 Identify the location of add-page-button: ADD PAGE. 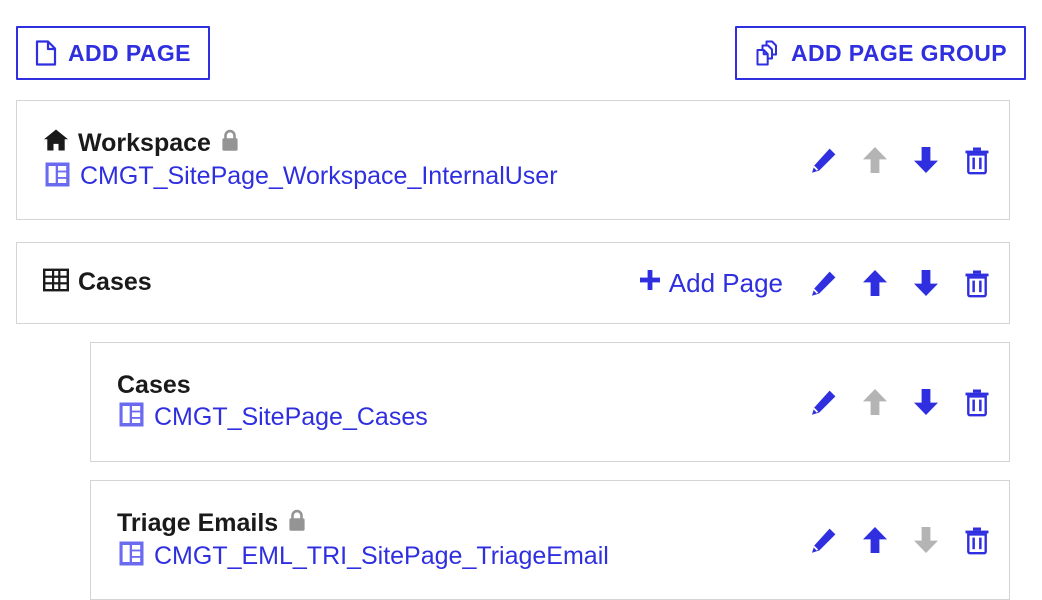
(113, 53).